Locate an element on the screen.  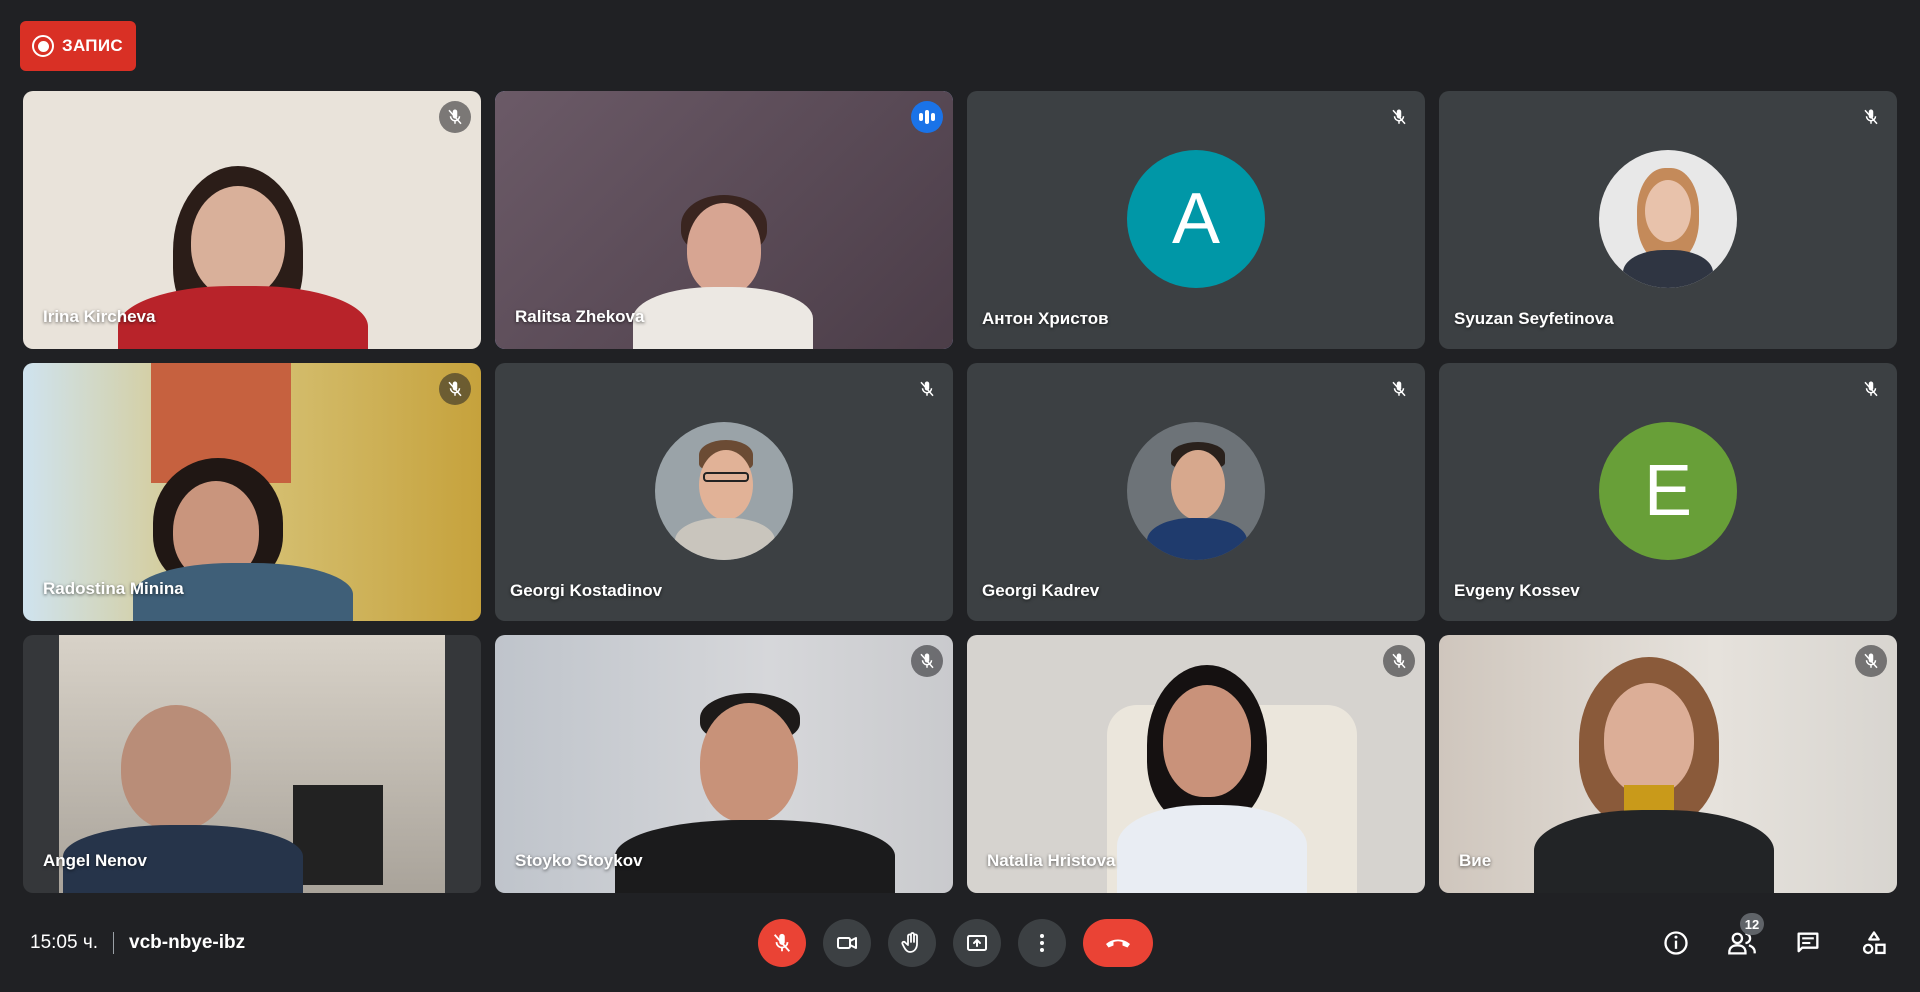
participant-name: Ralitsa Zhekova is located at coordinates (580, 316).